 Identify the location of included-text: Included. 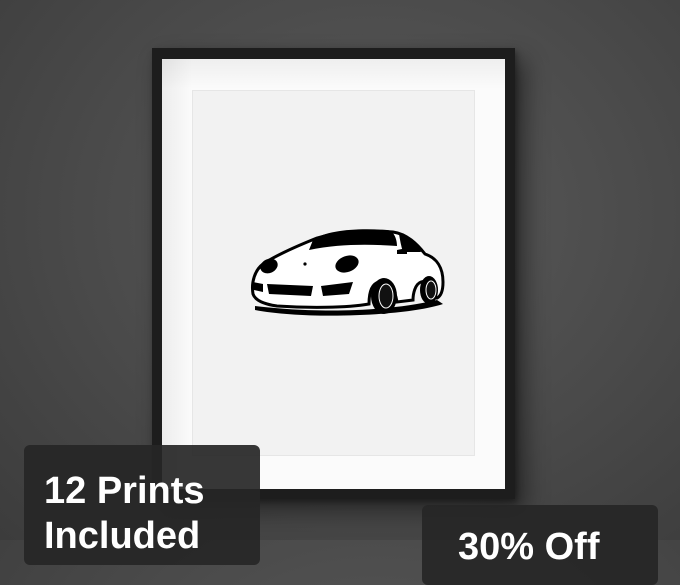
(122, 536).